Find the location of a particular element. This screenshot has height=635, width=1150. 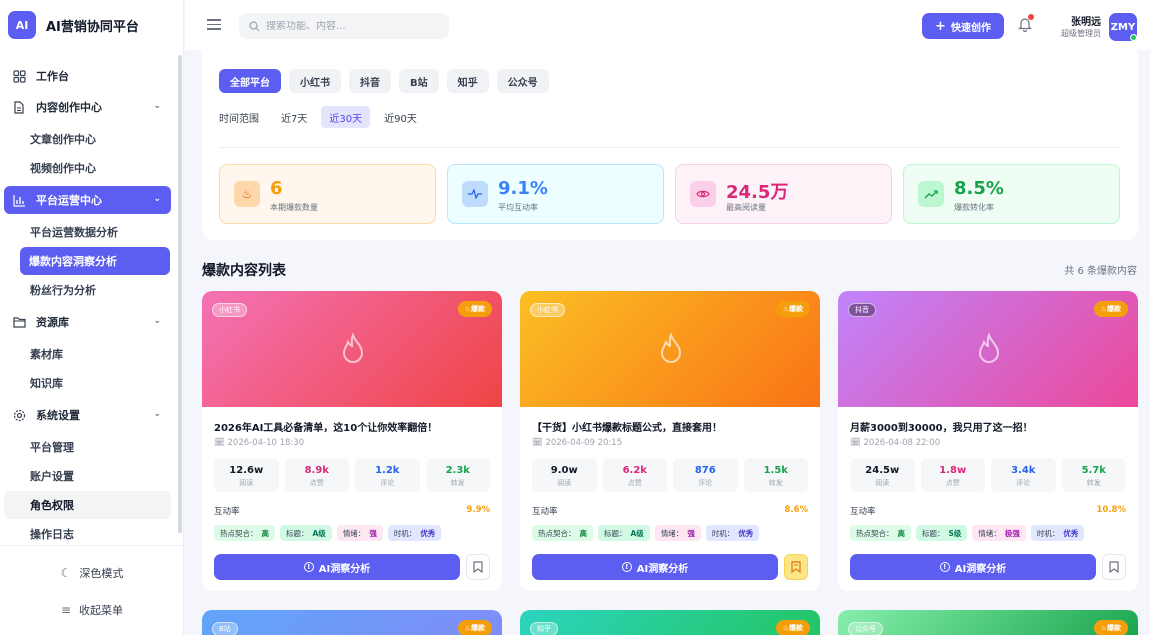

tag-emotion: 情绪： 极强 is located at coordinates (999, 533).